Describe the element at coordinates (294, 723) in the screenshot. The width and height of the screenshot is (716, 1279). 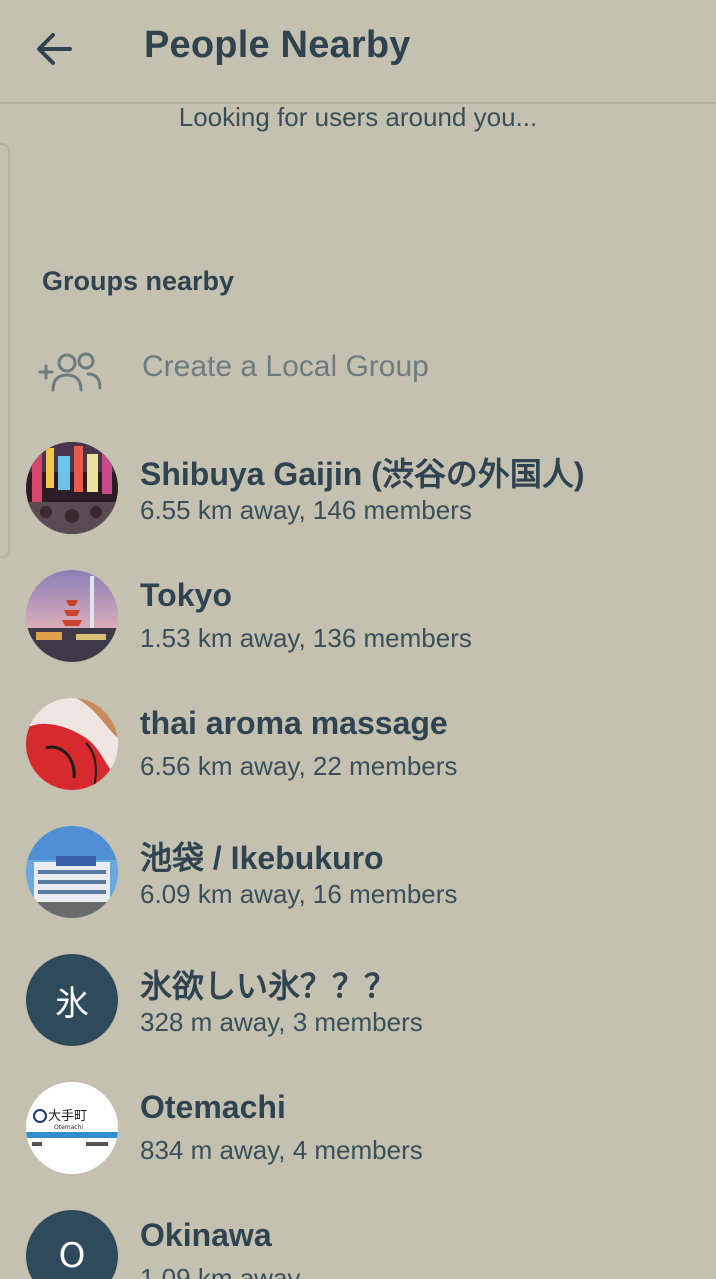
I see `group-name: thai aroma massage` at that location.